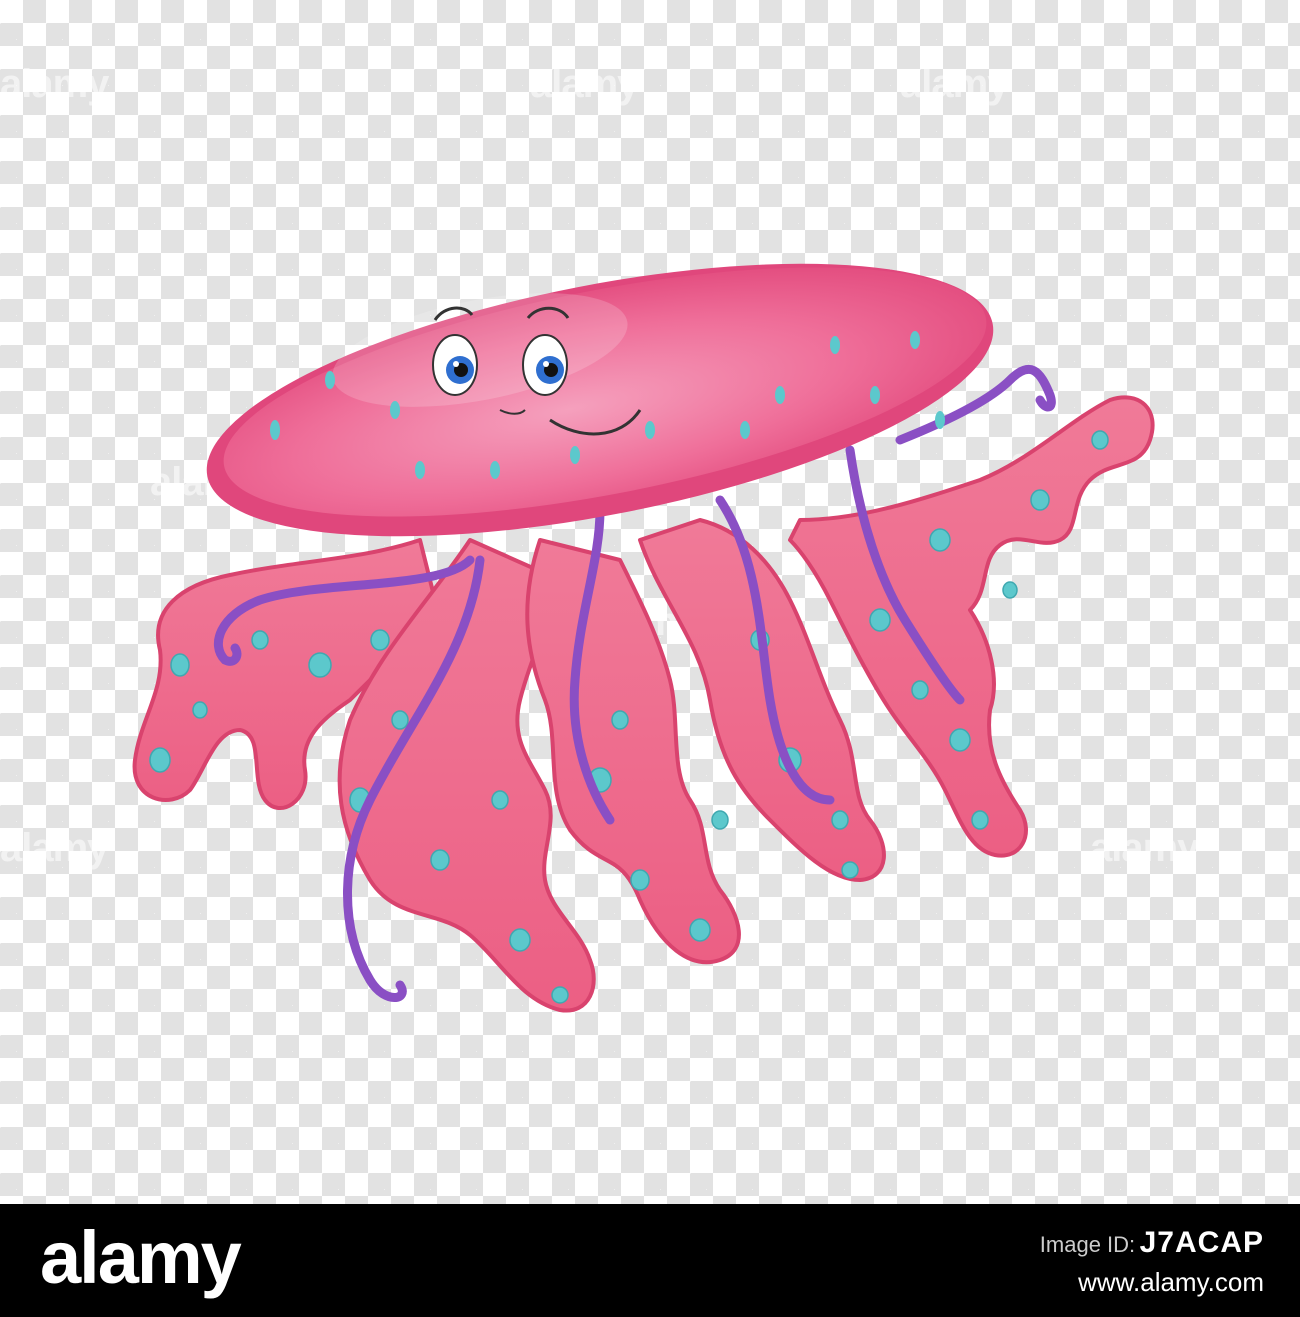 Image resolution: width=1300 pixels, height=1317 pixels. Describe the element at coordinates (650, 1260) in the screenshot. I see `stock-photo-footer: alamy Image ID: J7ACAP www.alamy.com` at that location.